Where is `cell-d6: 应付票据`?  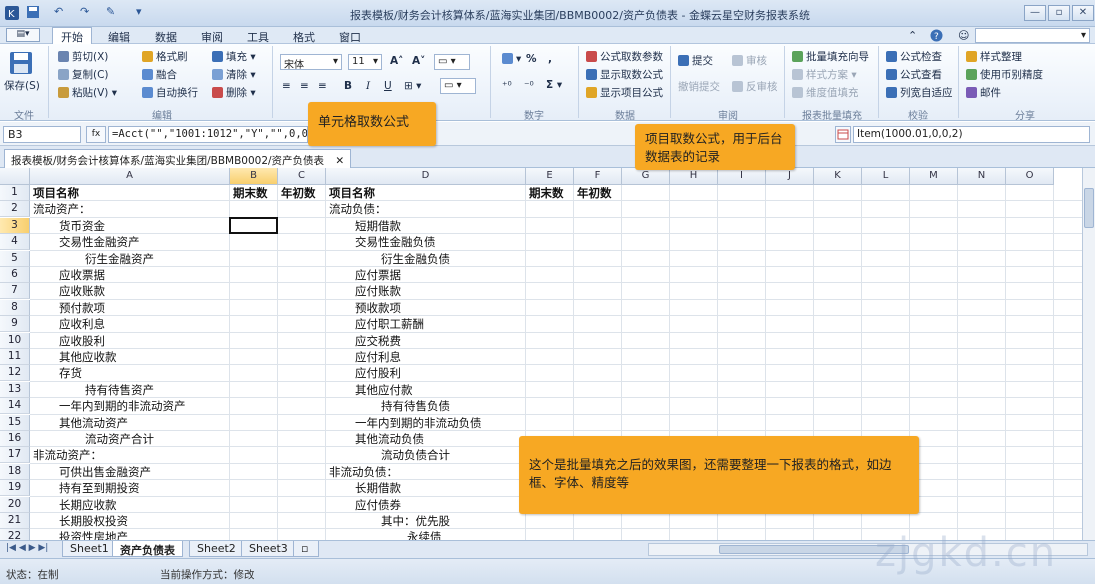
cell-d6: 应付票据 is located at coordinates (378, 275).